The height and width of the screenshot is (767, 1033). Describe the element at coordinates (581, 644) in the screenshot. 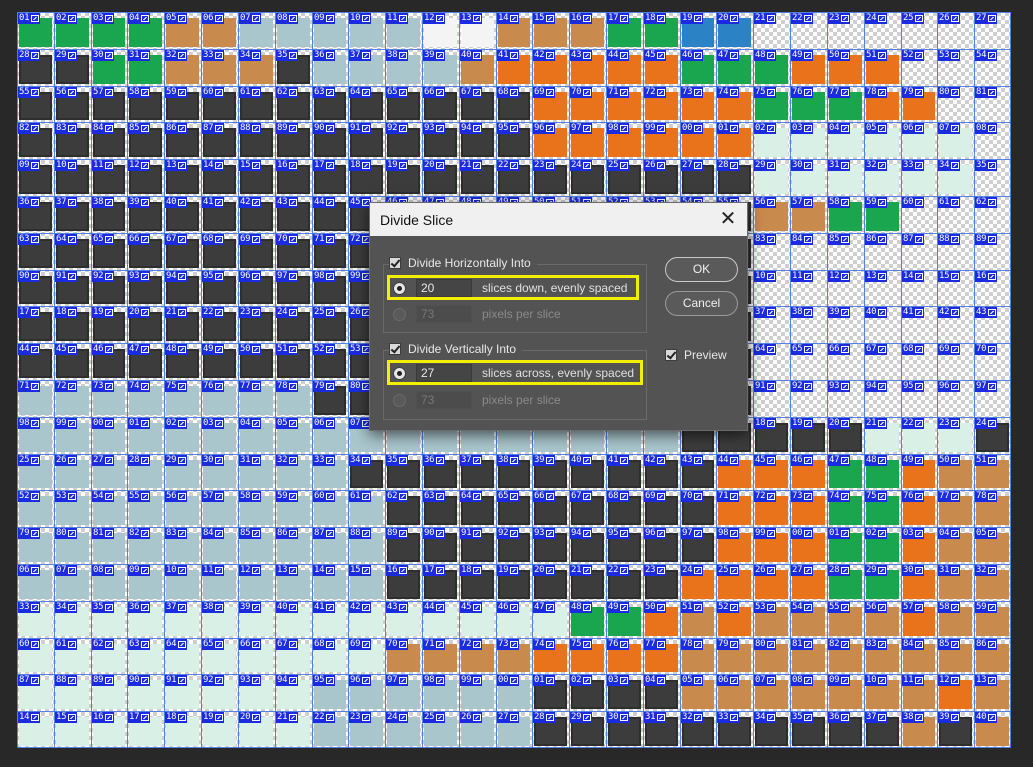

I see `slice-badge: 75` at that location.